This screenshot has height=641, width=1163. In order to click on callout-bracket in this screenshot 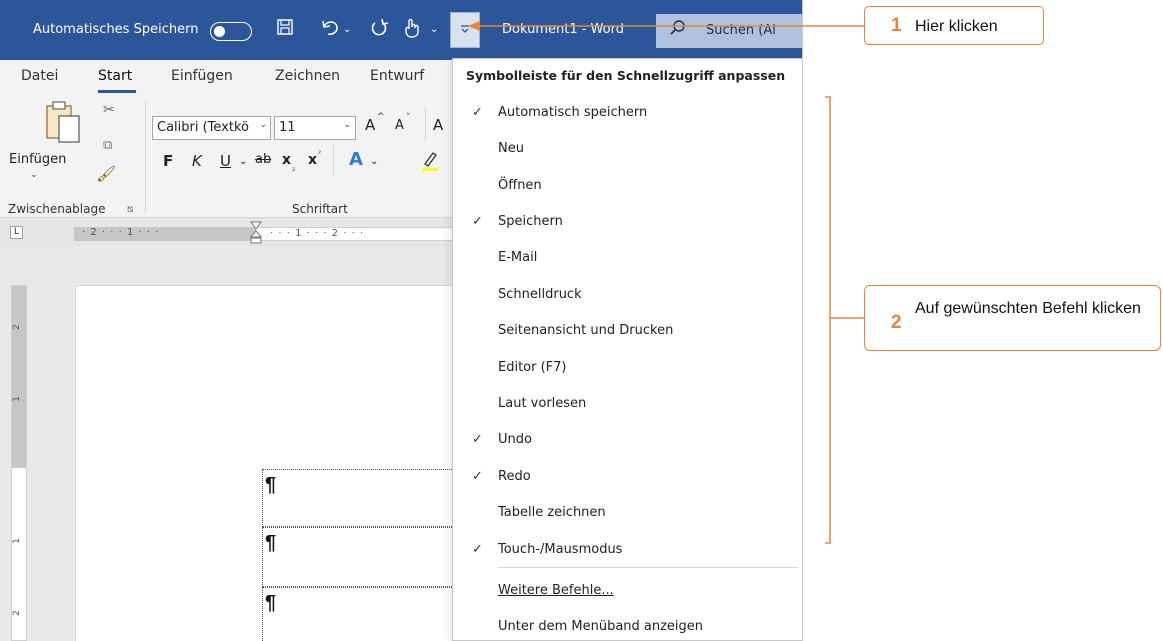, I will do `click(845, 320)`.